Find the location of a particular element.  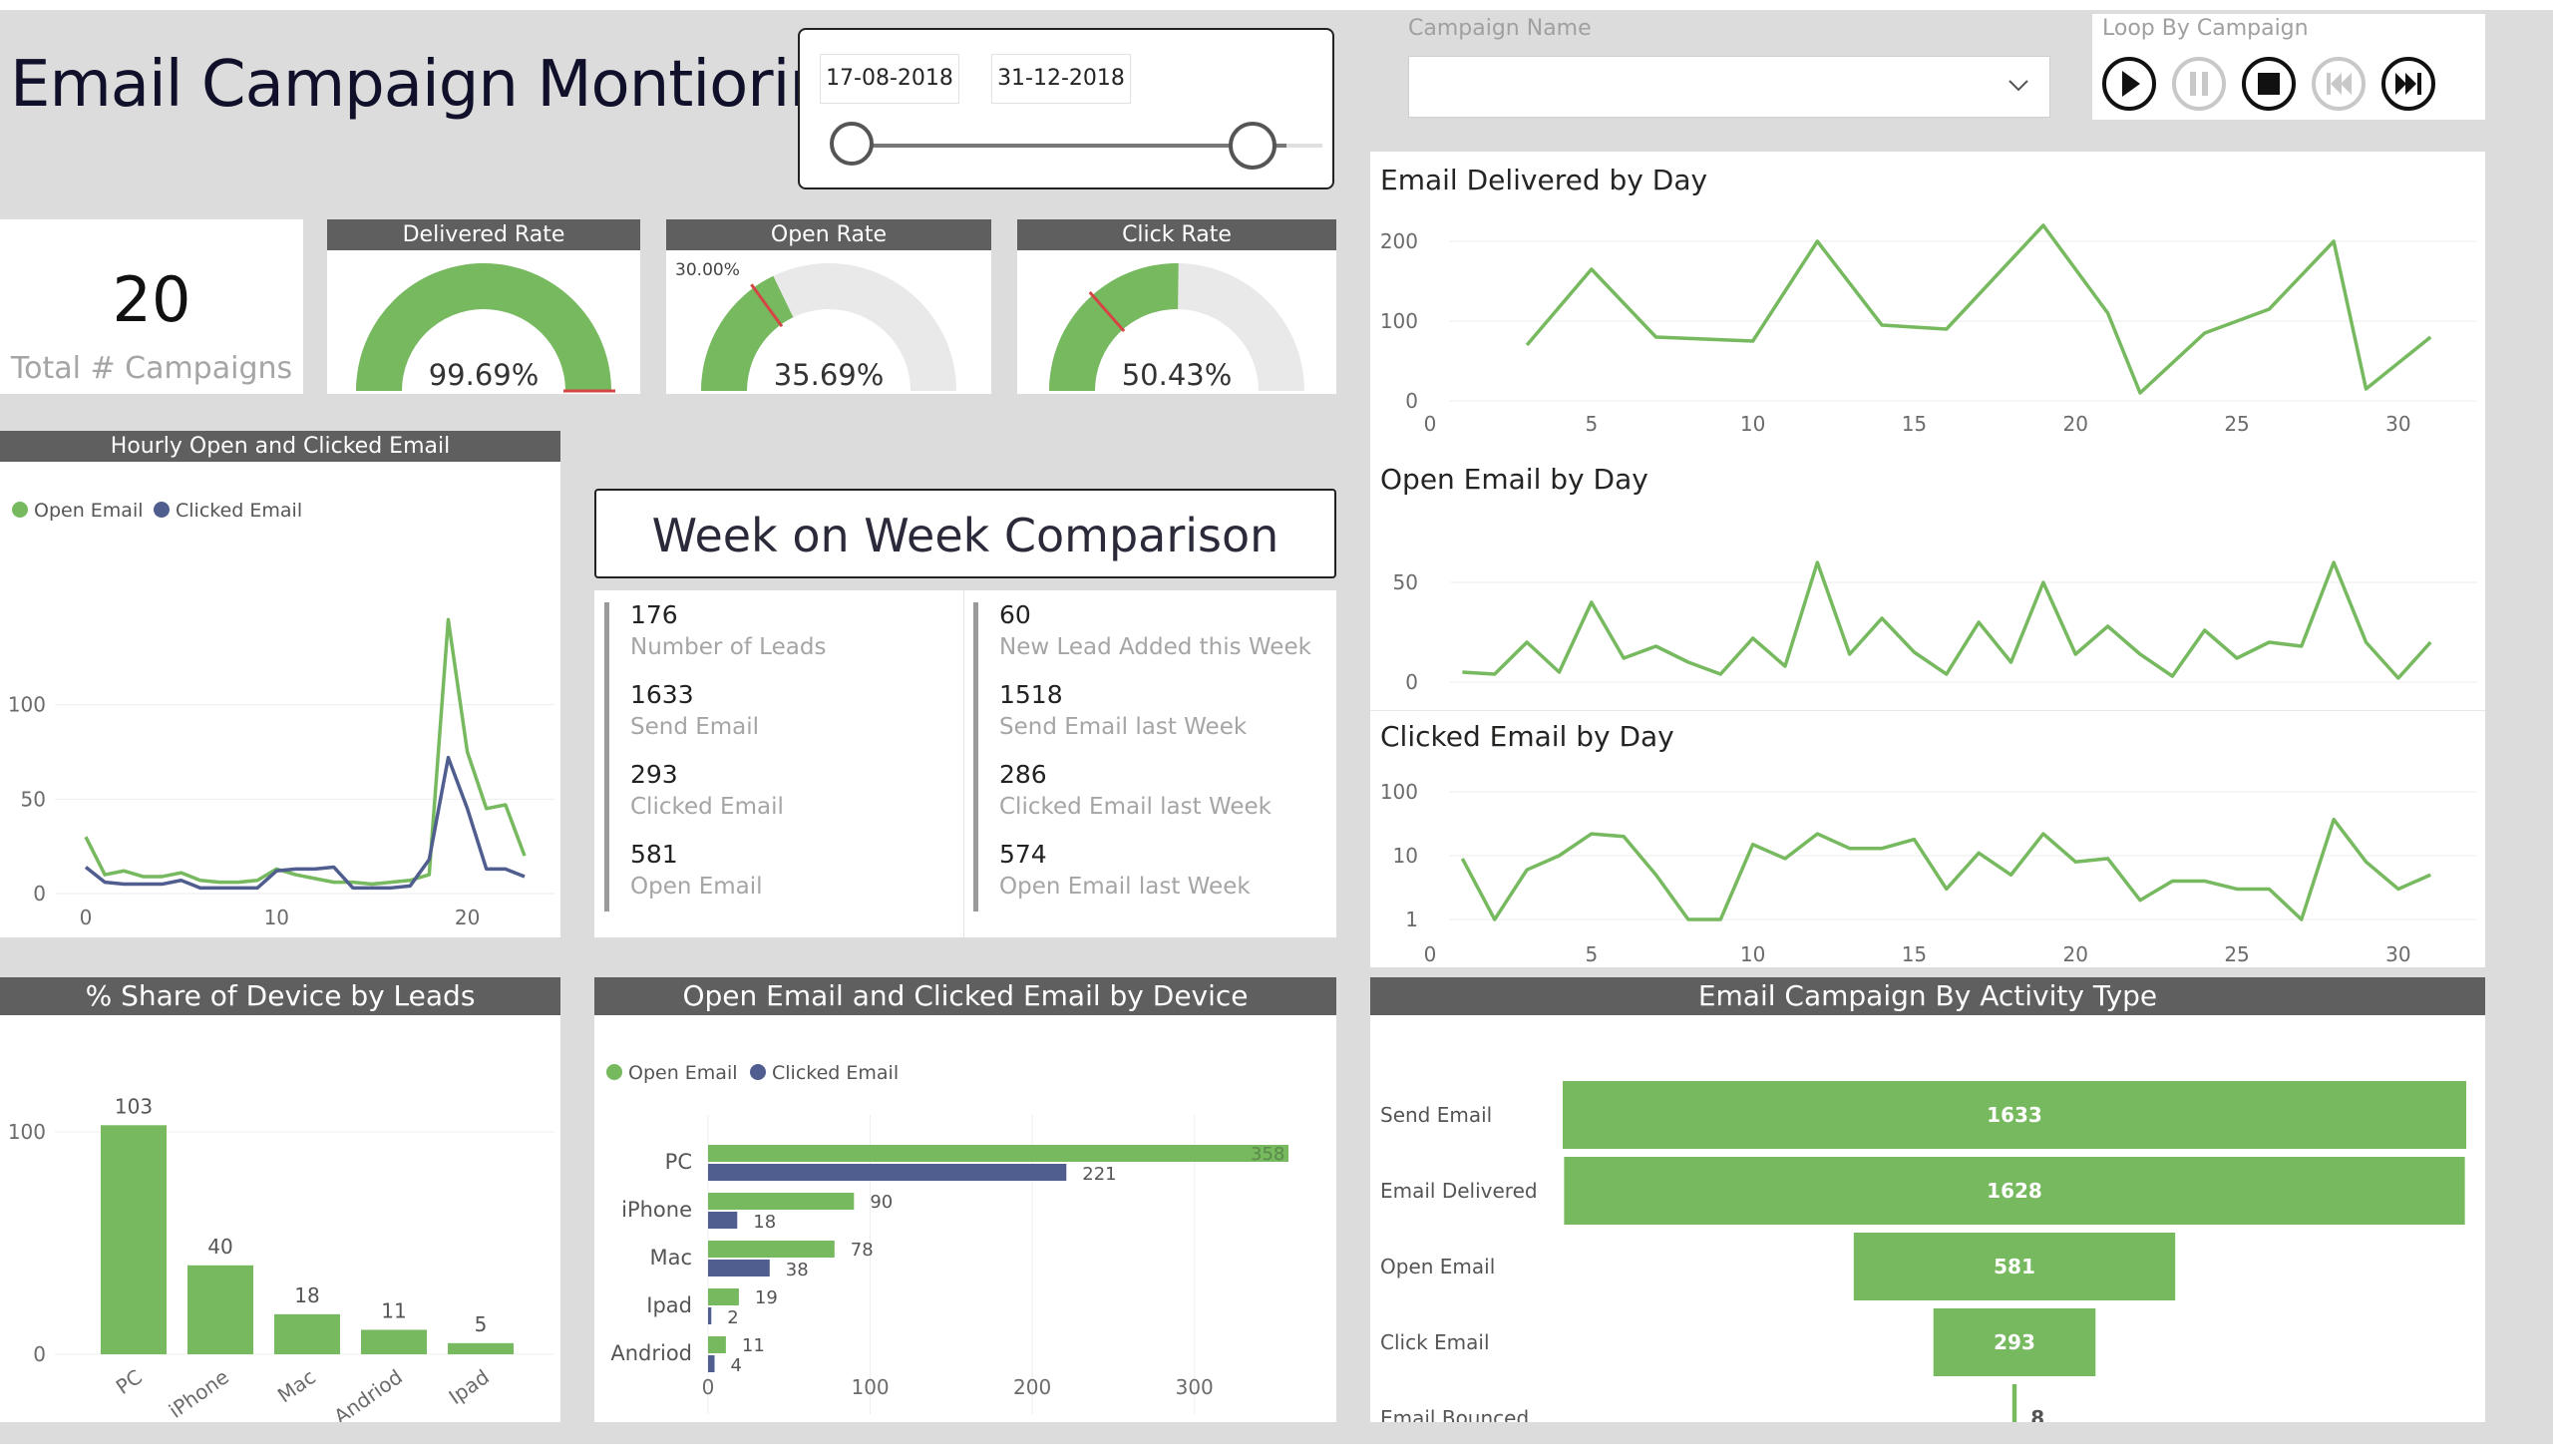

end-date-input: 31-12-2018 is located at coordinates (1061, 79).